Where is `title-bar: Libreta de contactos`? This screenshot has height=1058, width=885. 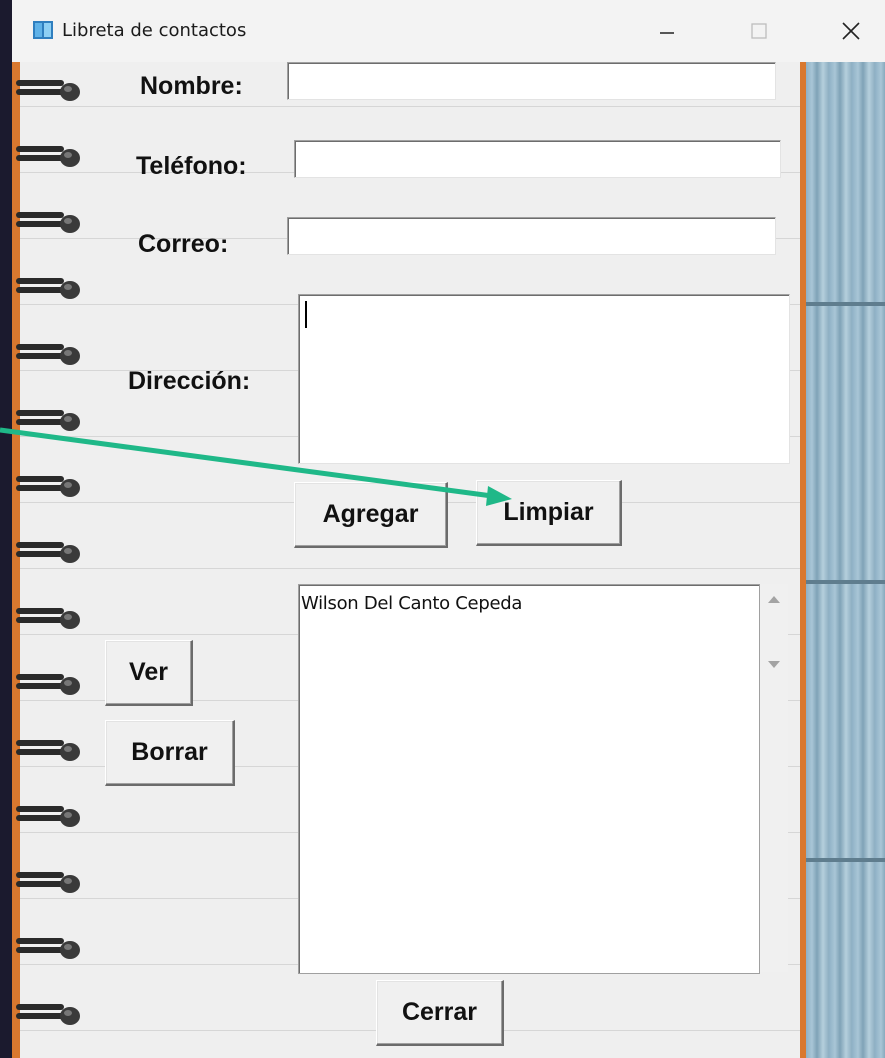
title-bar: Libreta de contactos is located at coordinates (448, 31).